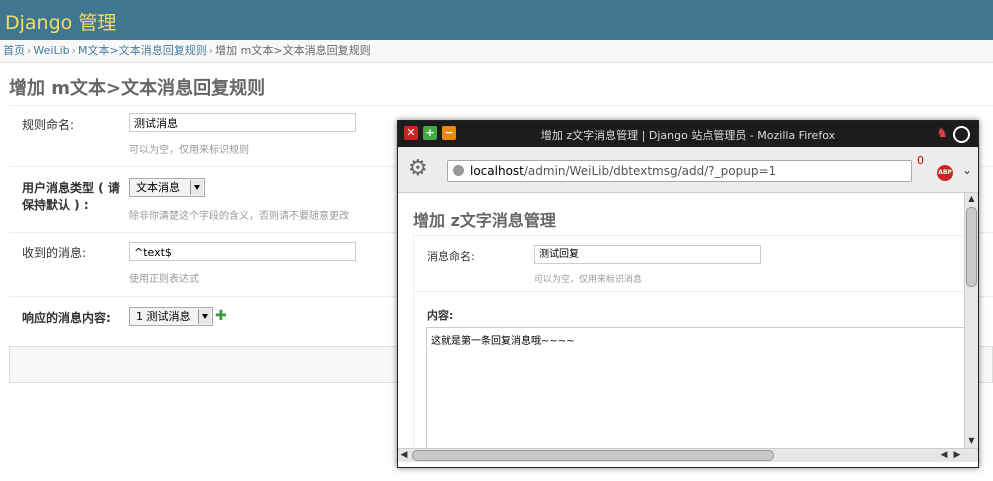 This screenshot has height=481, width=993. What do you see at coordinates (66, 318) in the screenshot?
I see `response-label: 响应的消息内容:` at bounding box center [66, 318].